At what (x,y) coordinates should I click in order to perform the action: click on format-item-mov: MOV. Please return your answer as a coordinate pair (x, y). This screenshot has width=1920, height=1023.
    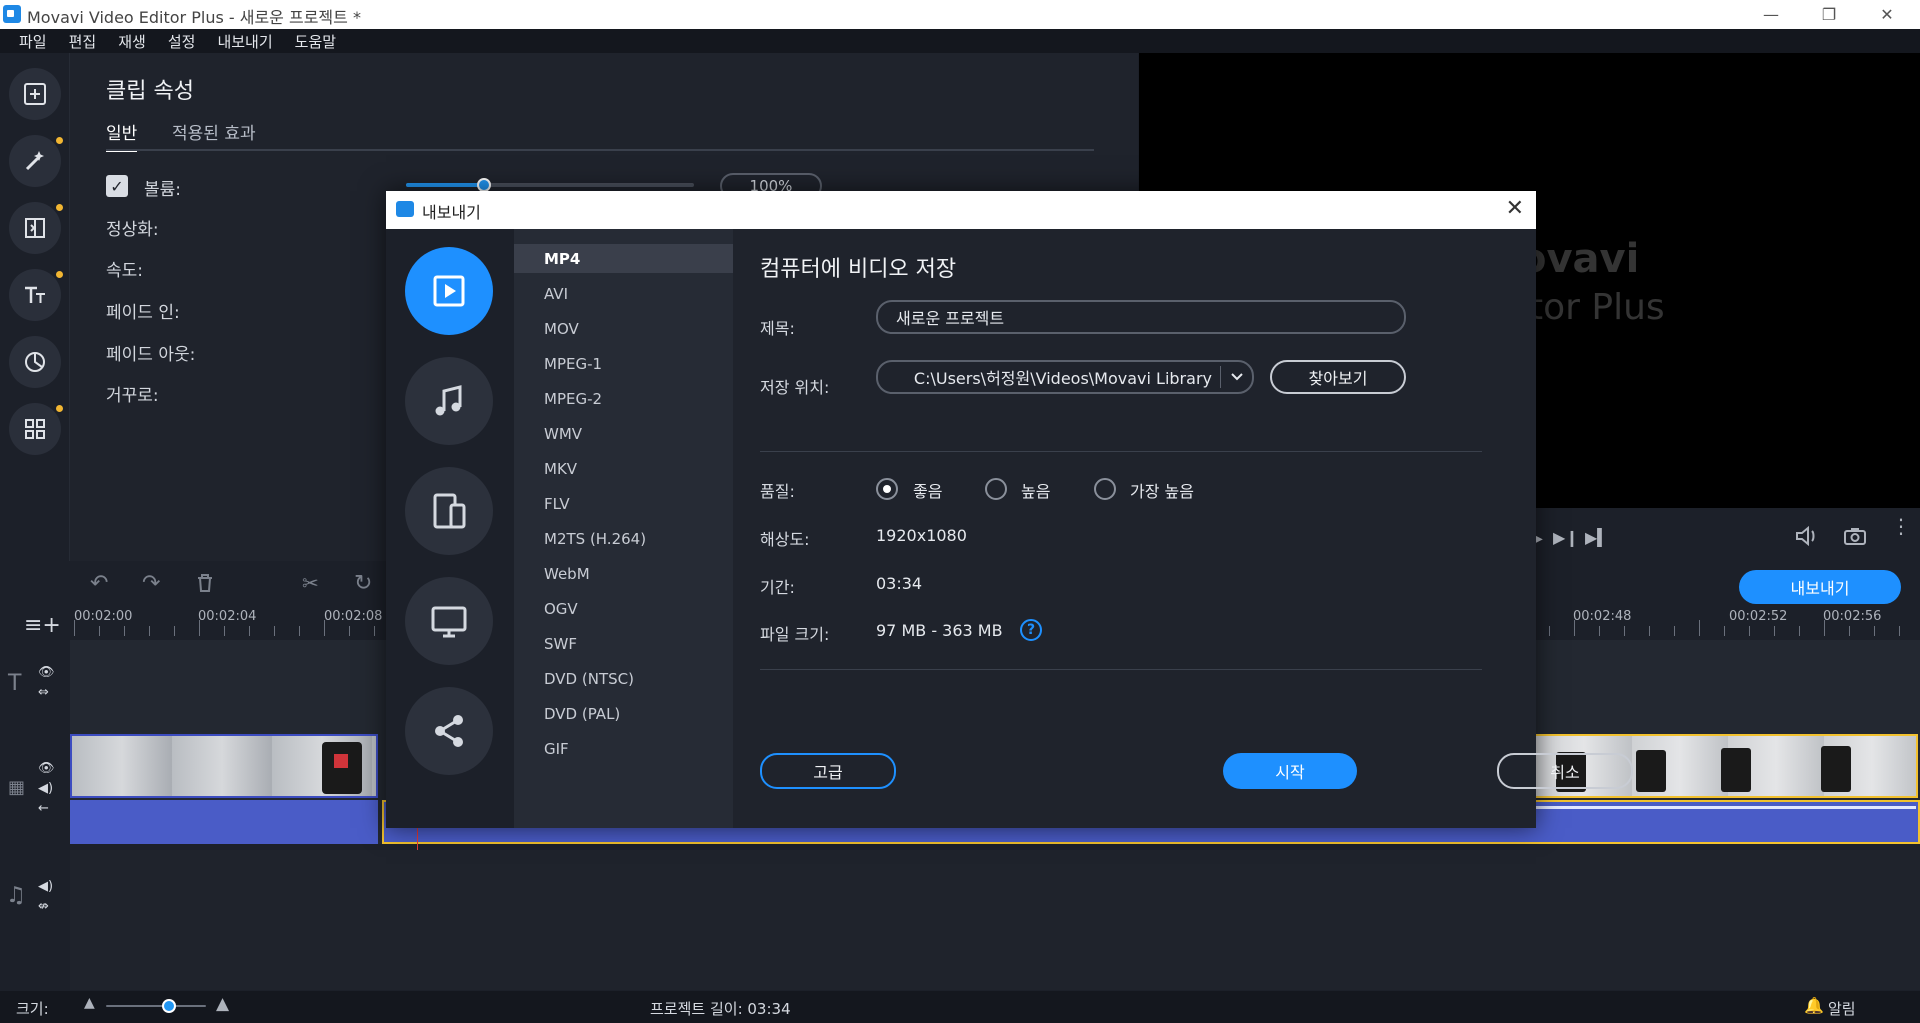
    Looking at the image, I should click on (623, 328).